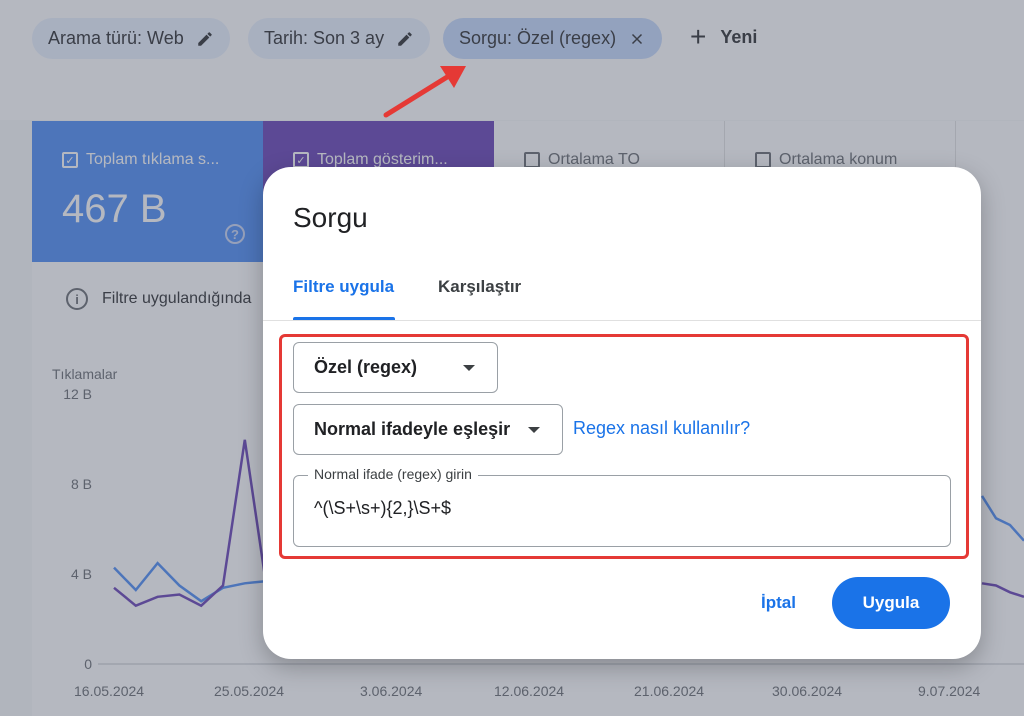  What do you see at coordinates (424, 92) in the screenshot?
I see `annotation-arrow-icon` at bounding box center [424, 92].